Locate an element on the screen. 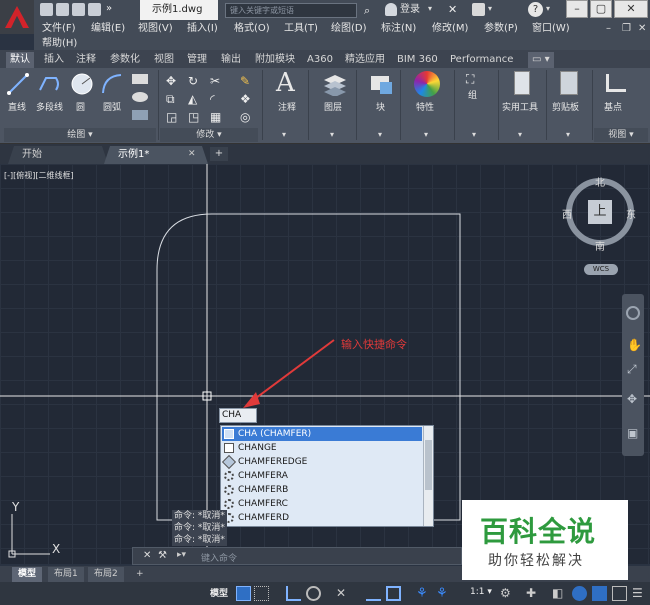 This screenshot has height=605, width=650. menu-draw: 绘图(D) is located at coordinates (349, 29).